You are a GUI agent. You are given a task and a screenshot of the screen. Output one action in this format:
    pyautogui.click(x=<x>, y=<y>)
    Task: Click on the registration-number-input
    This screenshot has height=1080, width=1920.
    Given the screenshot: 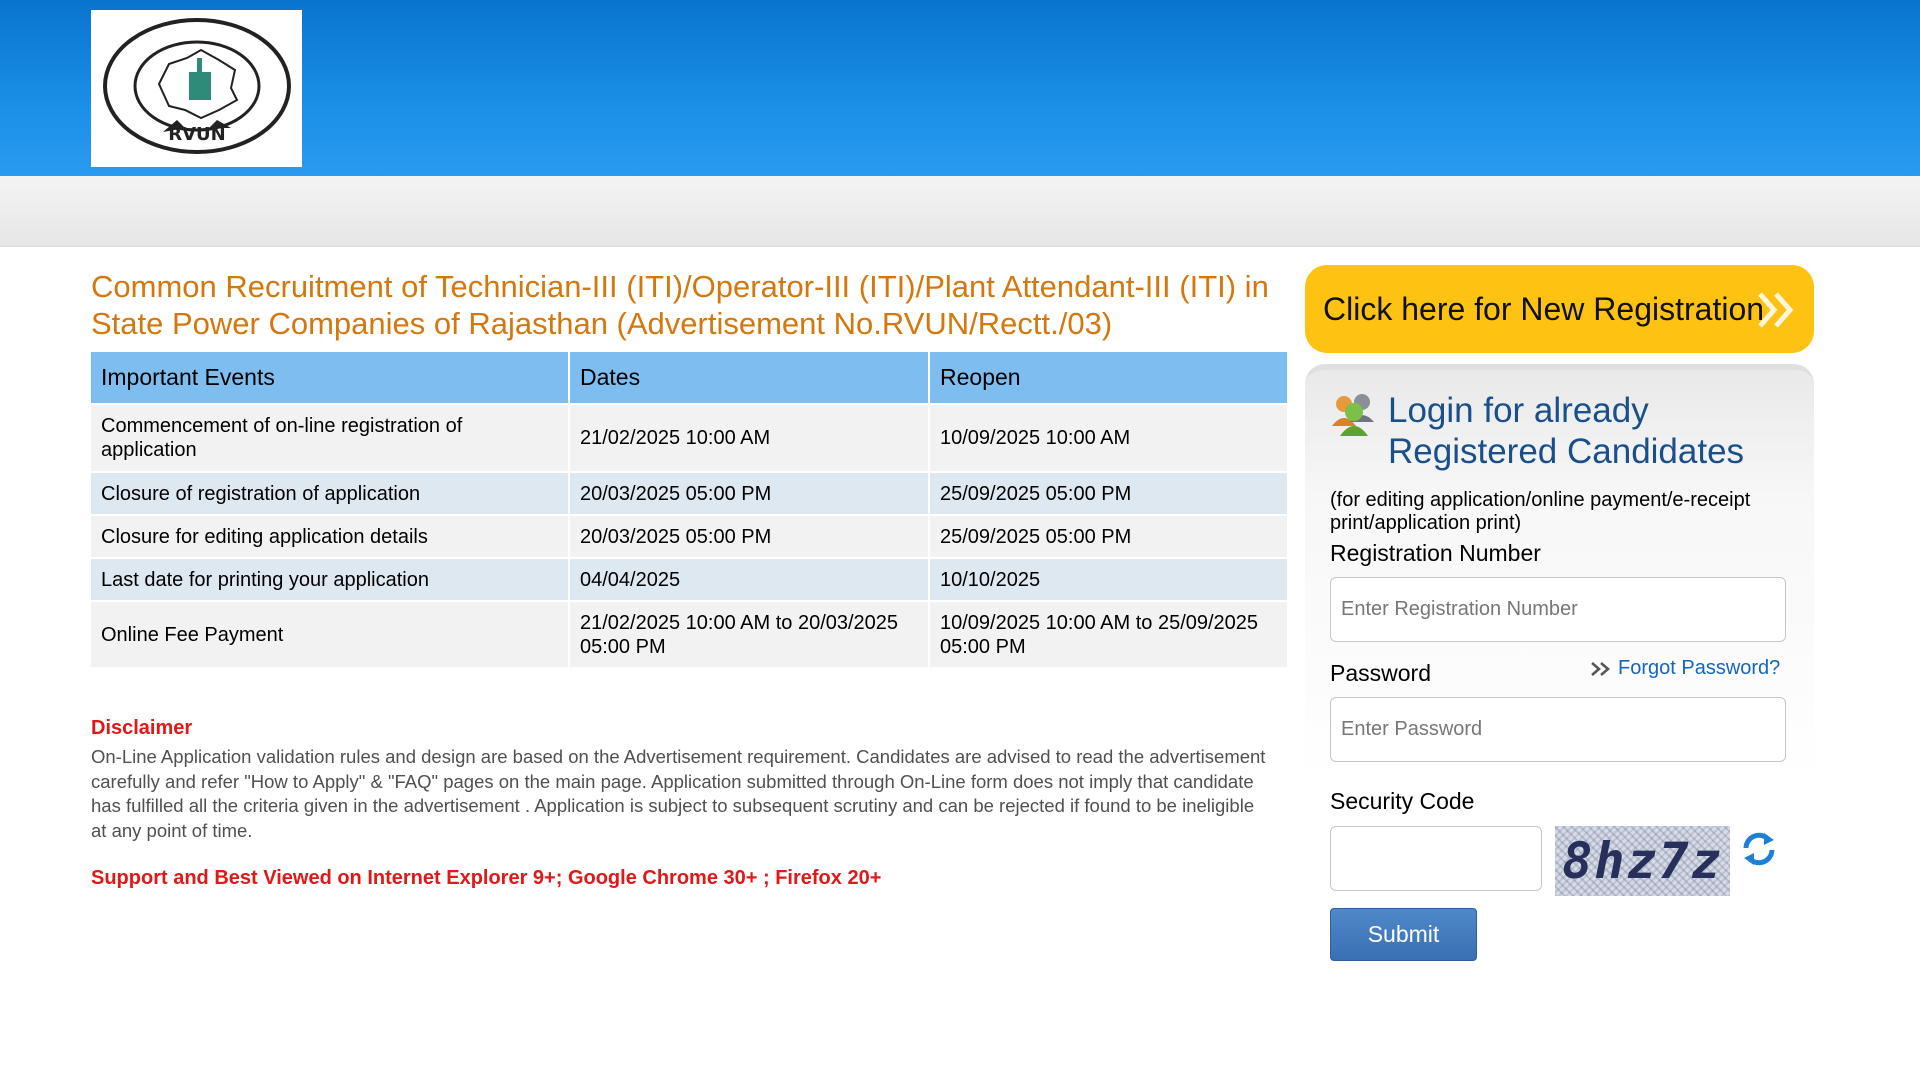 What is the action you would take?
    pyautogui.click(x=1558, y=609)
    